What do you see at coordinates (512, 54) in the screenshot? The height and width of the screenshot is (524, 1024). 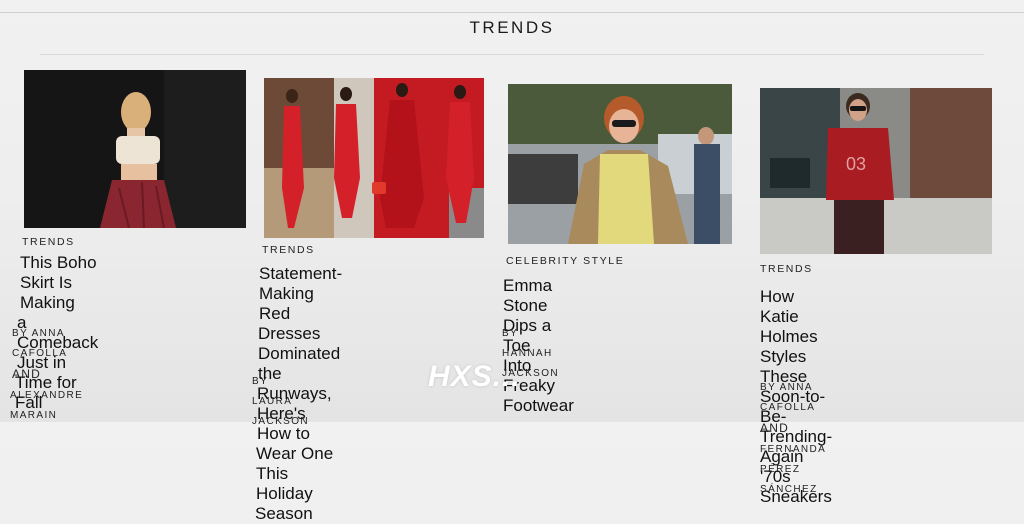 I see `section-divider` at bounding box center [512, 54].